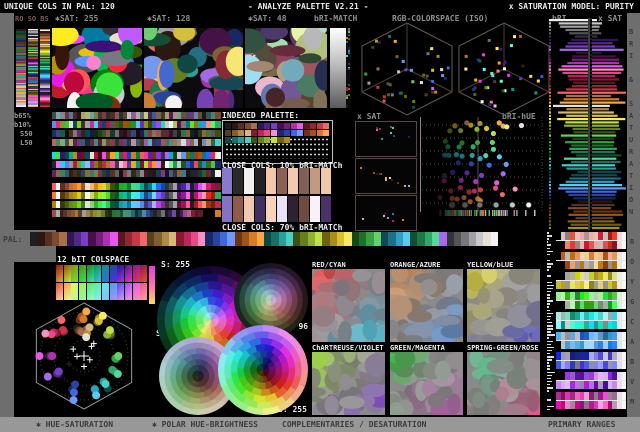 The width and height of the screenshot is (640, 432). I want to click on comp-title-2: YELLOW/bLUE, so click(490, 265).